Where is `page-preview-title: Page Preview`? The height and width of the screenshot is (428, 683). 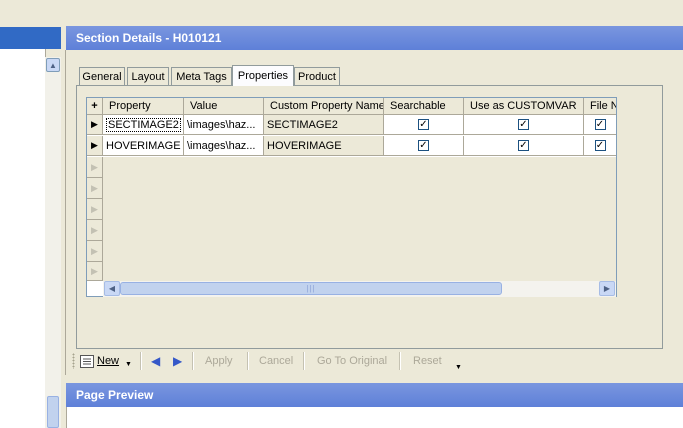
page-preview-title: Page Preview is located at coordinates (115, 395).